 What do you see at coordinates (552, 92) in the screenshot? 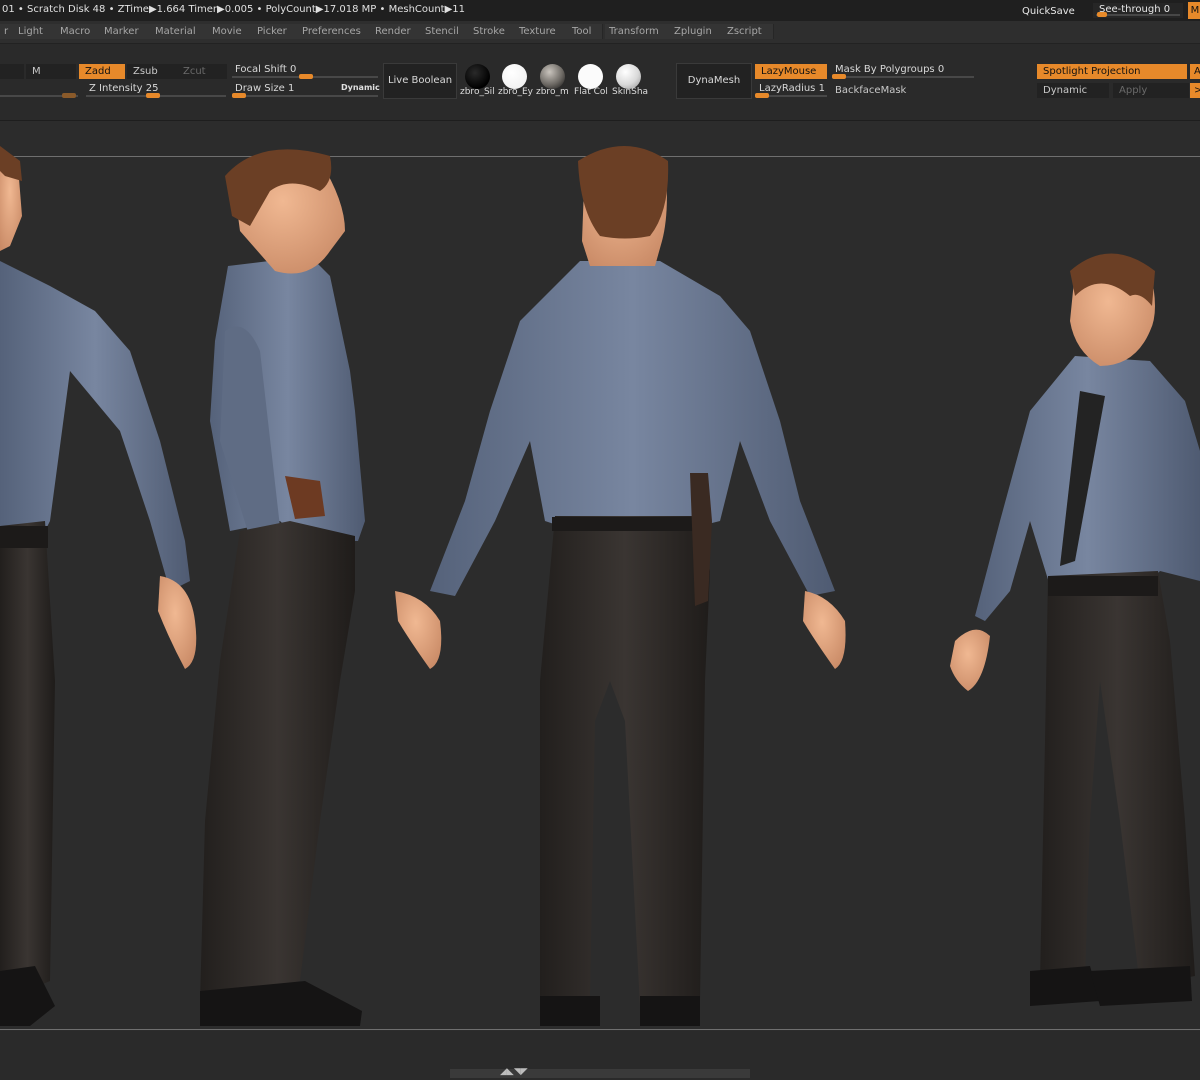
I see `material-label-matcap: zbro_m` at bounding box center [552, 92].